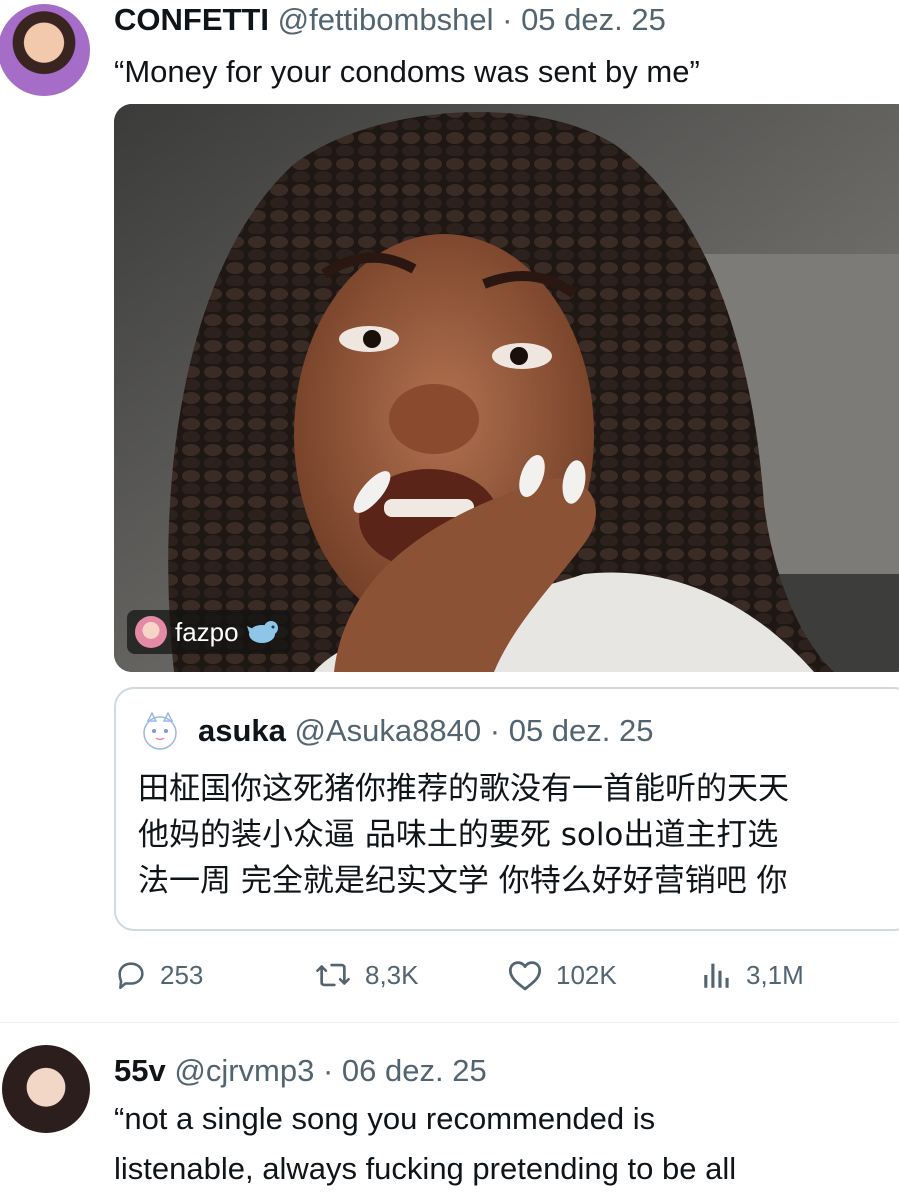 This screenshot has height=1200, width=899. I want to click on tag-username: fazpo, so click(207, 631).